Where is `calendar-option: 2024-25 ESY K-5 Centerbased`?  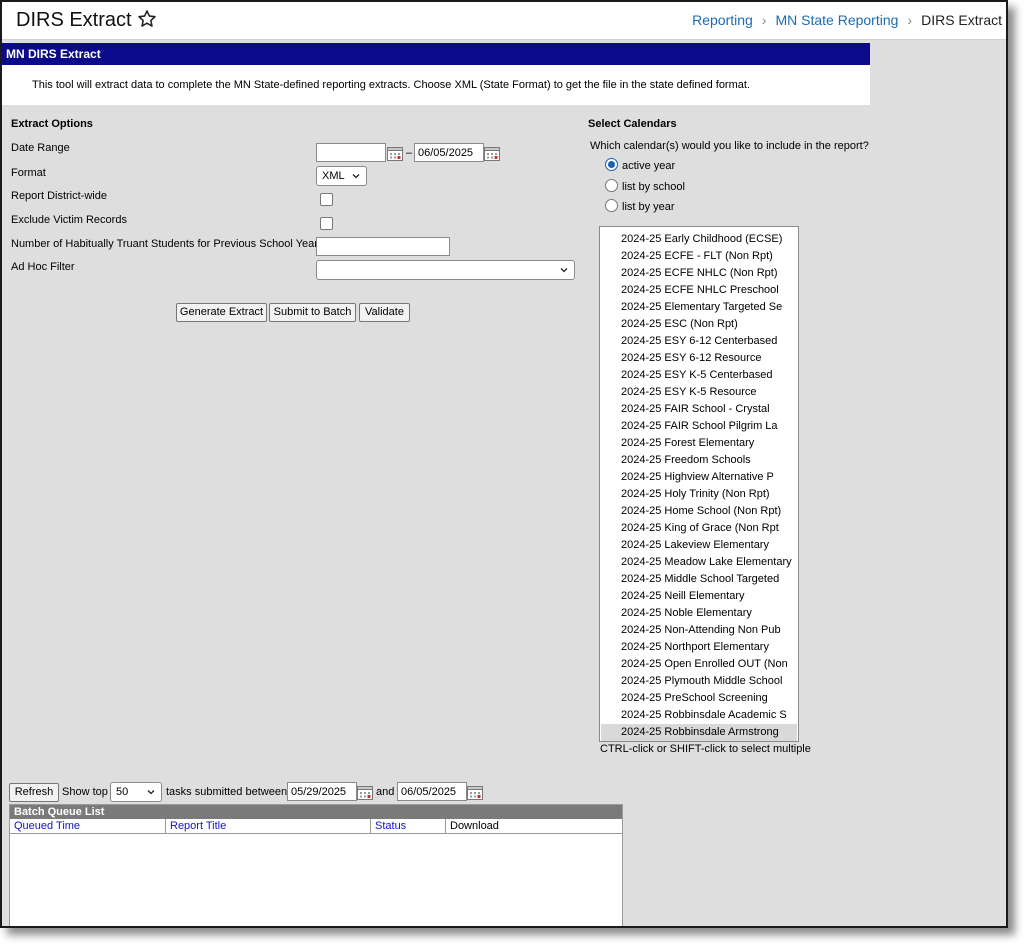 calendar-option: 2024-25 ESY K-5 Centerbased is located at coordinates (699, 375).